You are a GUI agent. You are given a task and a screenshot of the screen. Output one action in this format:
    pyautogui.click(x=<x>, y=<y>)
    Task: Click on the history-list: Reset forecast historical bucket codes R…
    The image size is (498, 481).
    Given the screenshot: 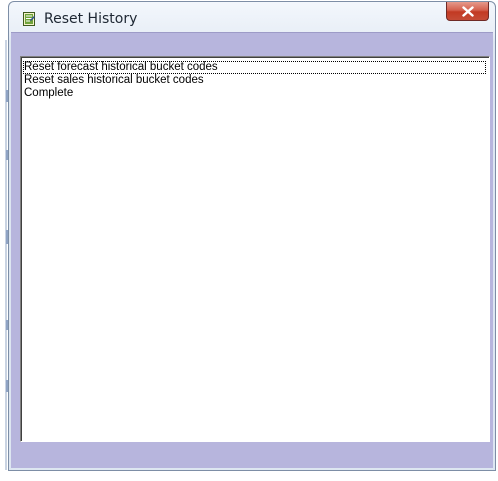 What is the action you would take?
    pyautogui.click(x=255, y=78)
    